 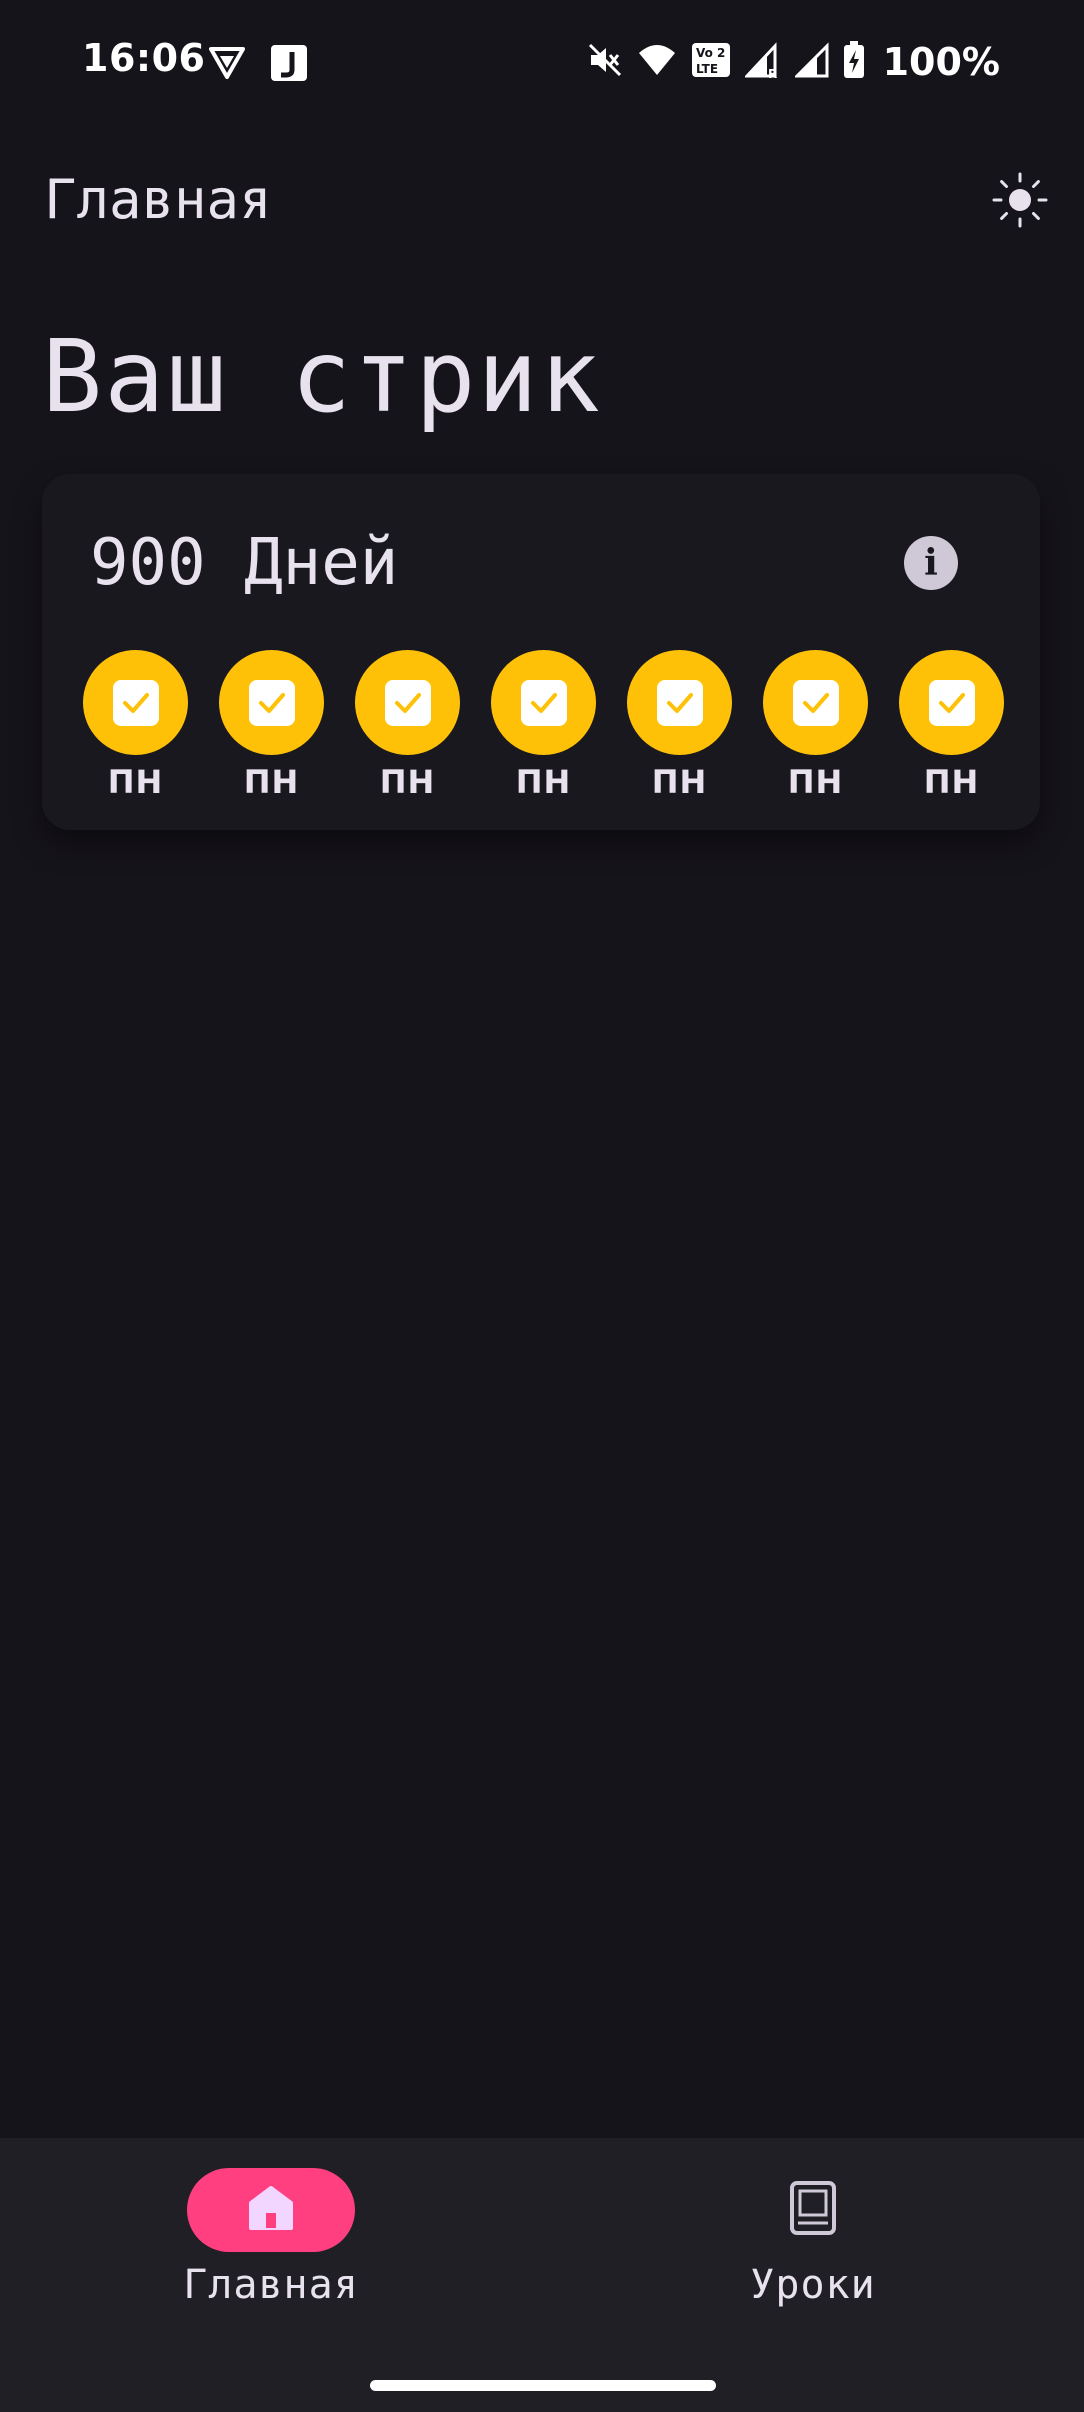 I want to click on wifi-icon, so click(x=657, y=62).